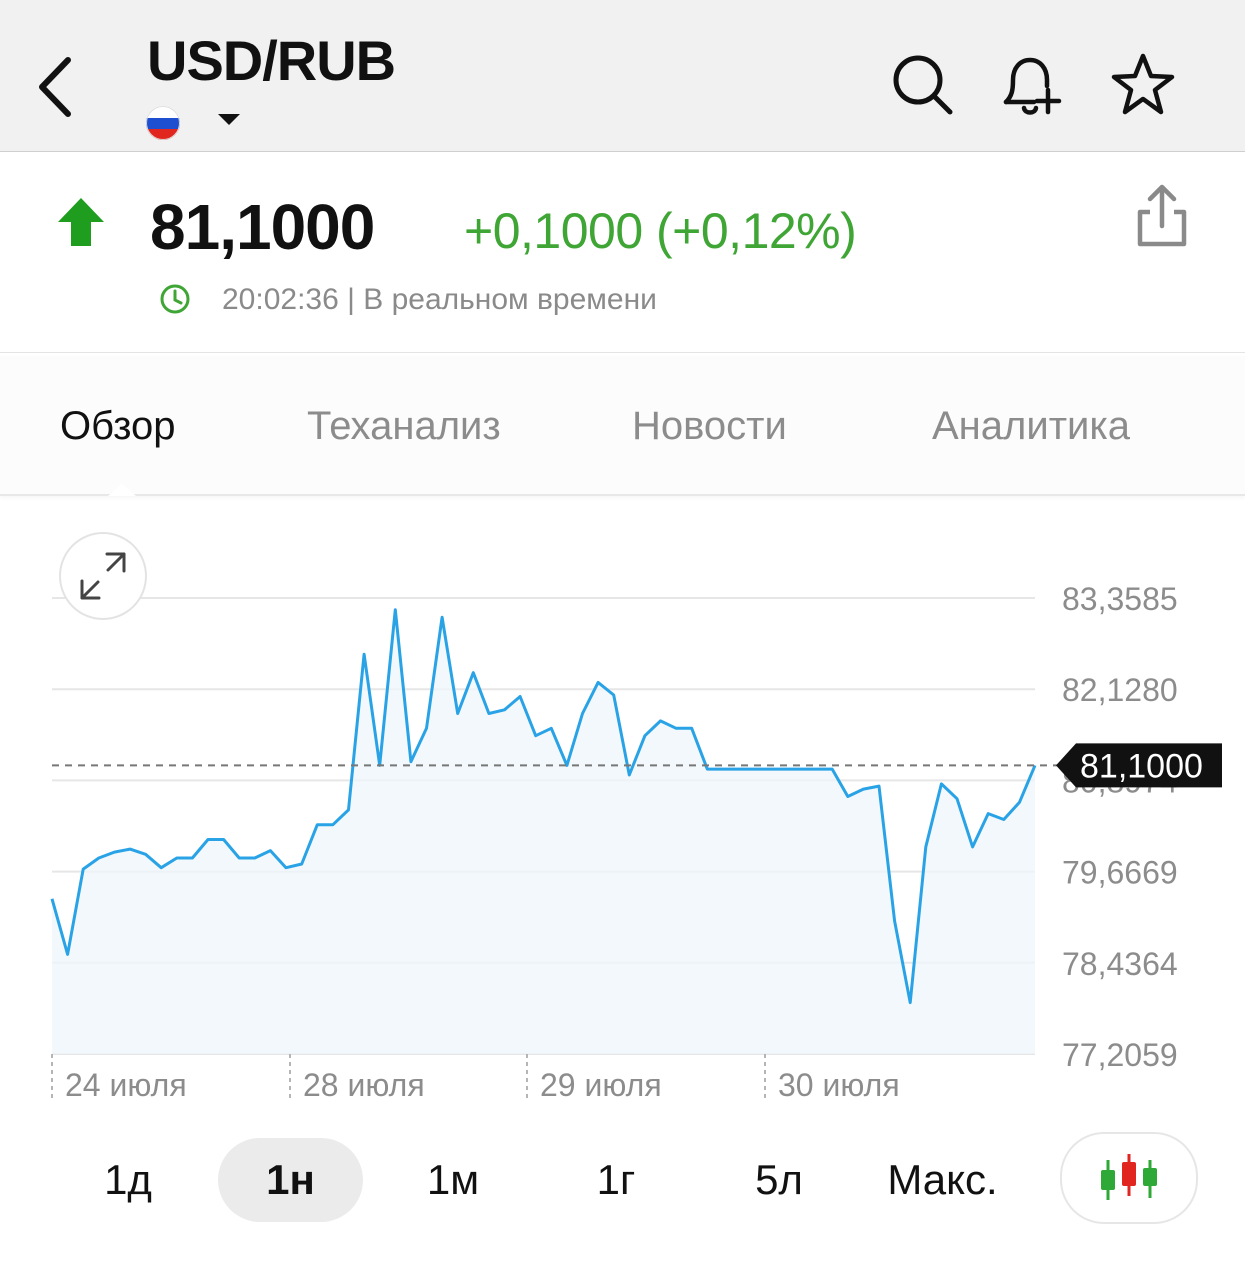 This screenshot has width=1245, height=1280. Describe the element at coordinates (290, 1180) in the screenshot. I see `range-1w: 1н` at that location.